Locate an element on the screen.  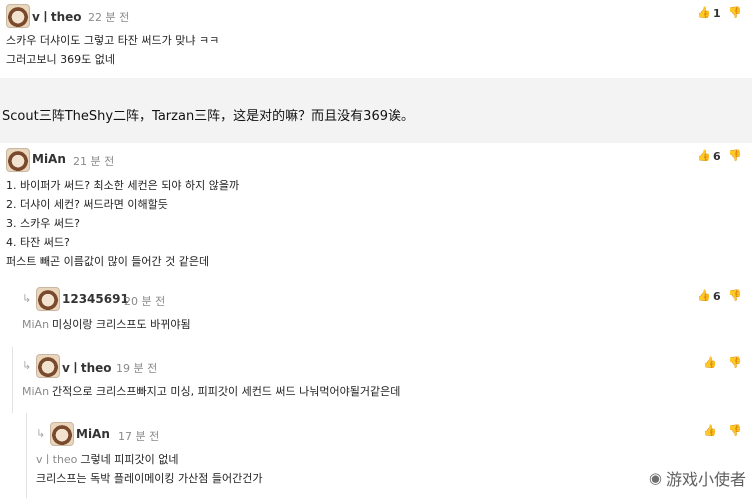
watermark: ◉ 游戏小使者 is located at coordinates (697, 478).